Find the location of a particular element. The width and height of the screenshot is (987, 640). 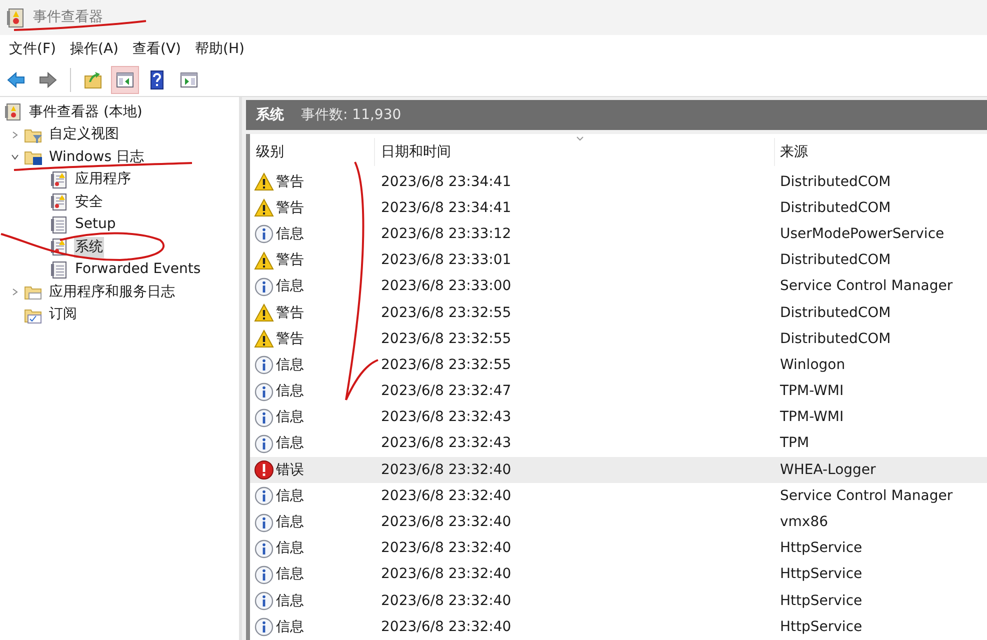

pane-icon is located at coordinates (125, 80).